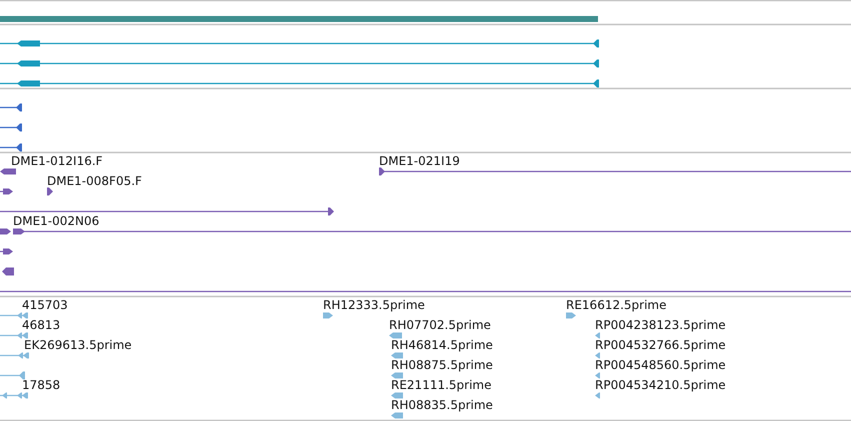  What do you see at coordinates (442, 405) in the screenshot?
I see `feature-label: RH08835.5prime` at bounding box center [442, 405].